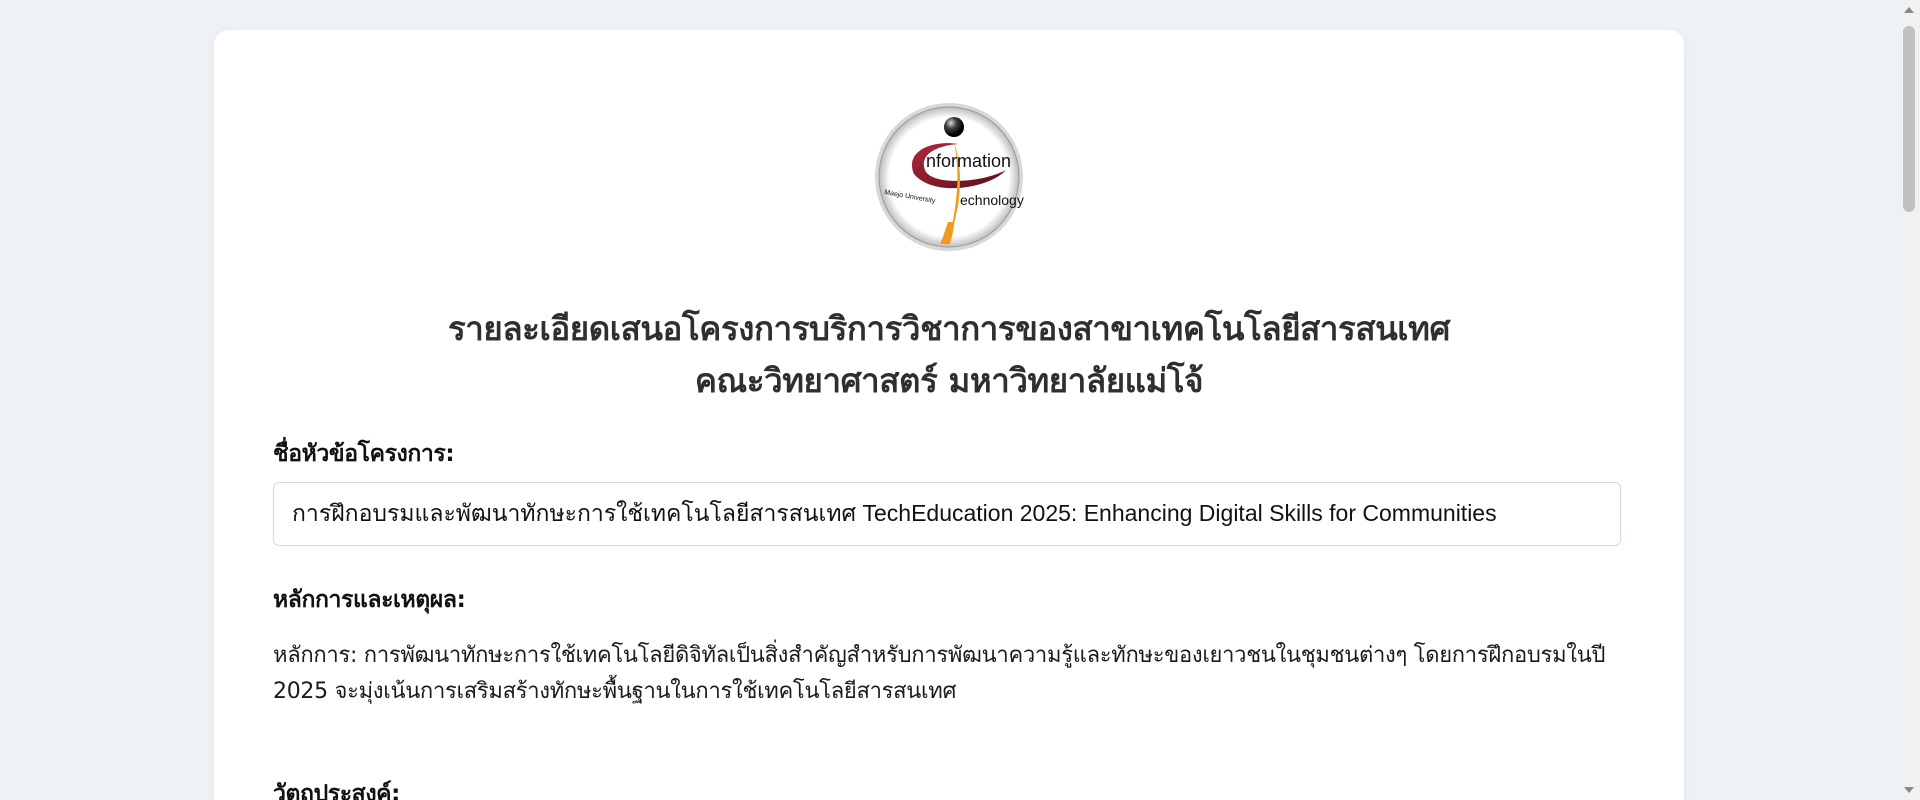 This screenshot has width=1920, height=800. What do you see at coordinates (947, 514) in the screenshot?
I see `project-name-field` at bounding box center [947, 514].